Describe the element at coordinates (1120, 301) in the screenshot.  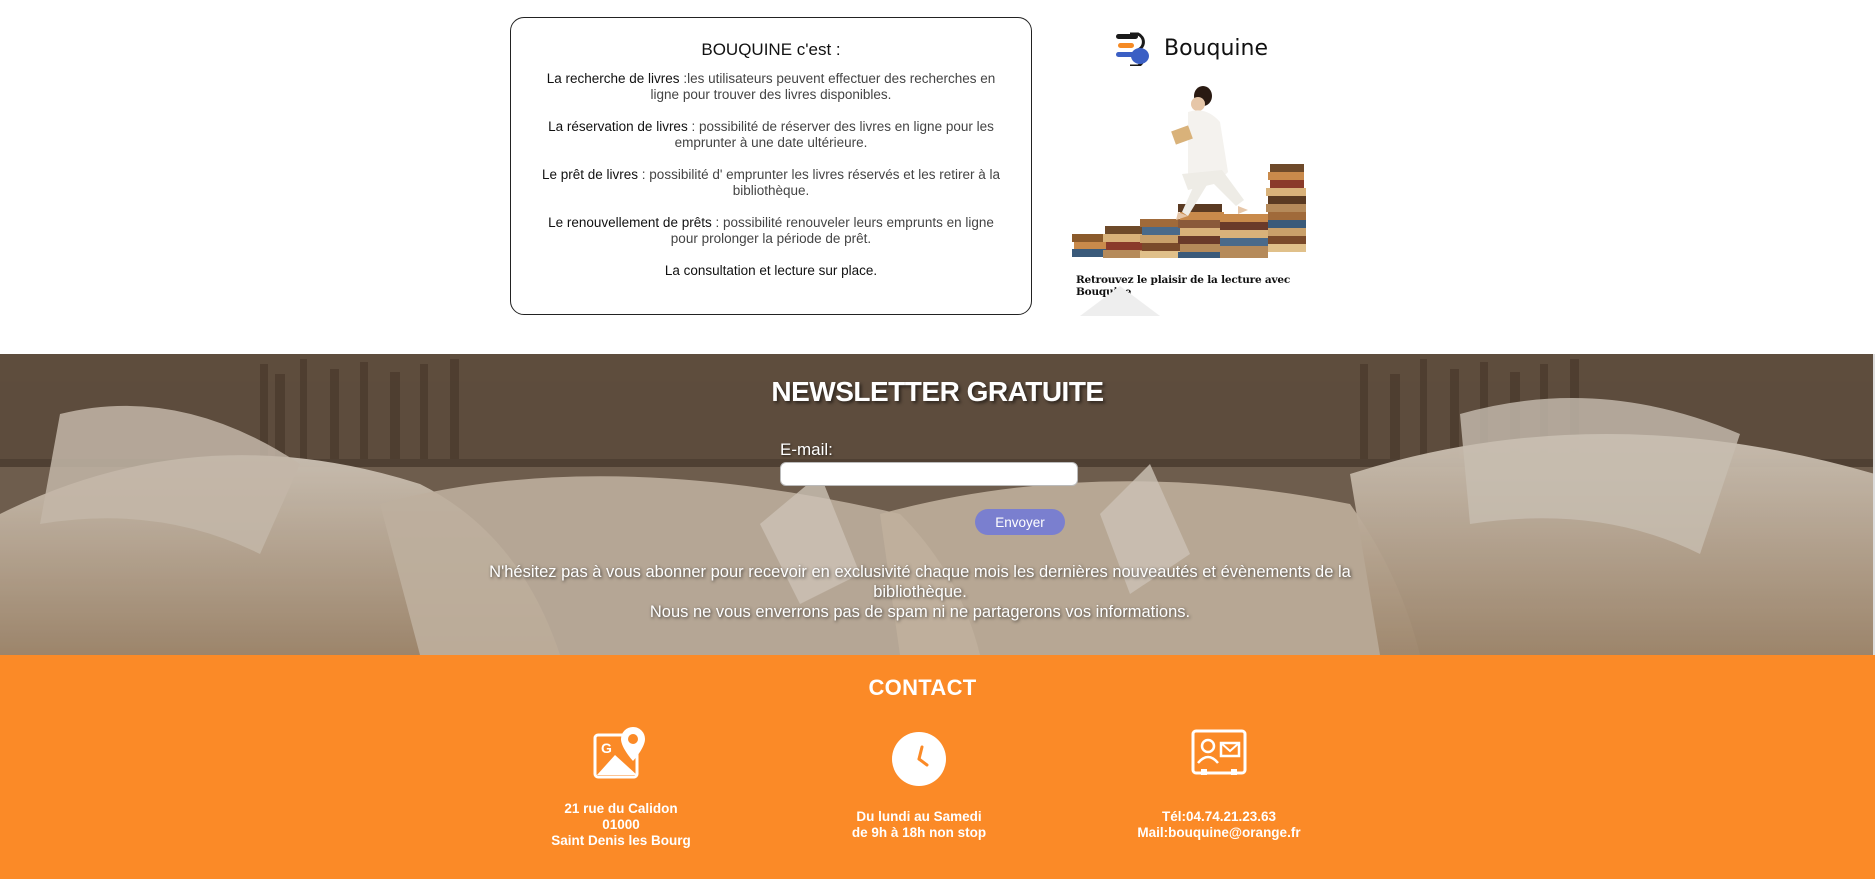
I see `decorative-triangle` at that location.